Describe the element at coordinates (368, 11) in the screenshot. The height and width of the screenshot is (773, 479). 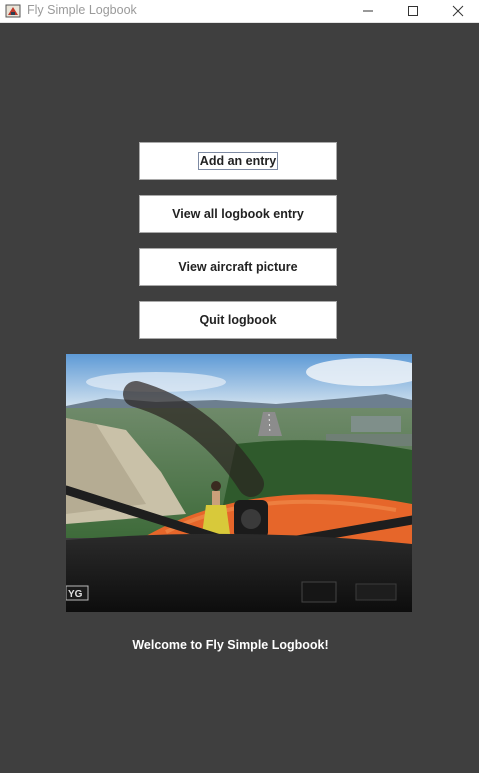
I see `minimize-icon` at that location.